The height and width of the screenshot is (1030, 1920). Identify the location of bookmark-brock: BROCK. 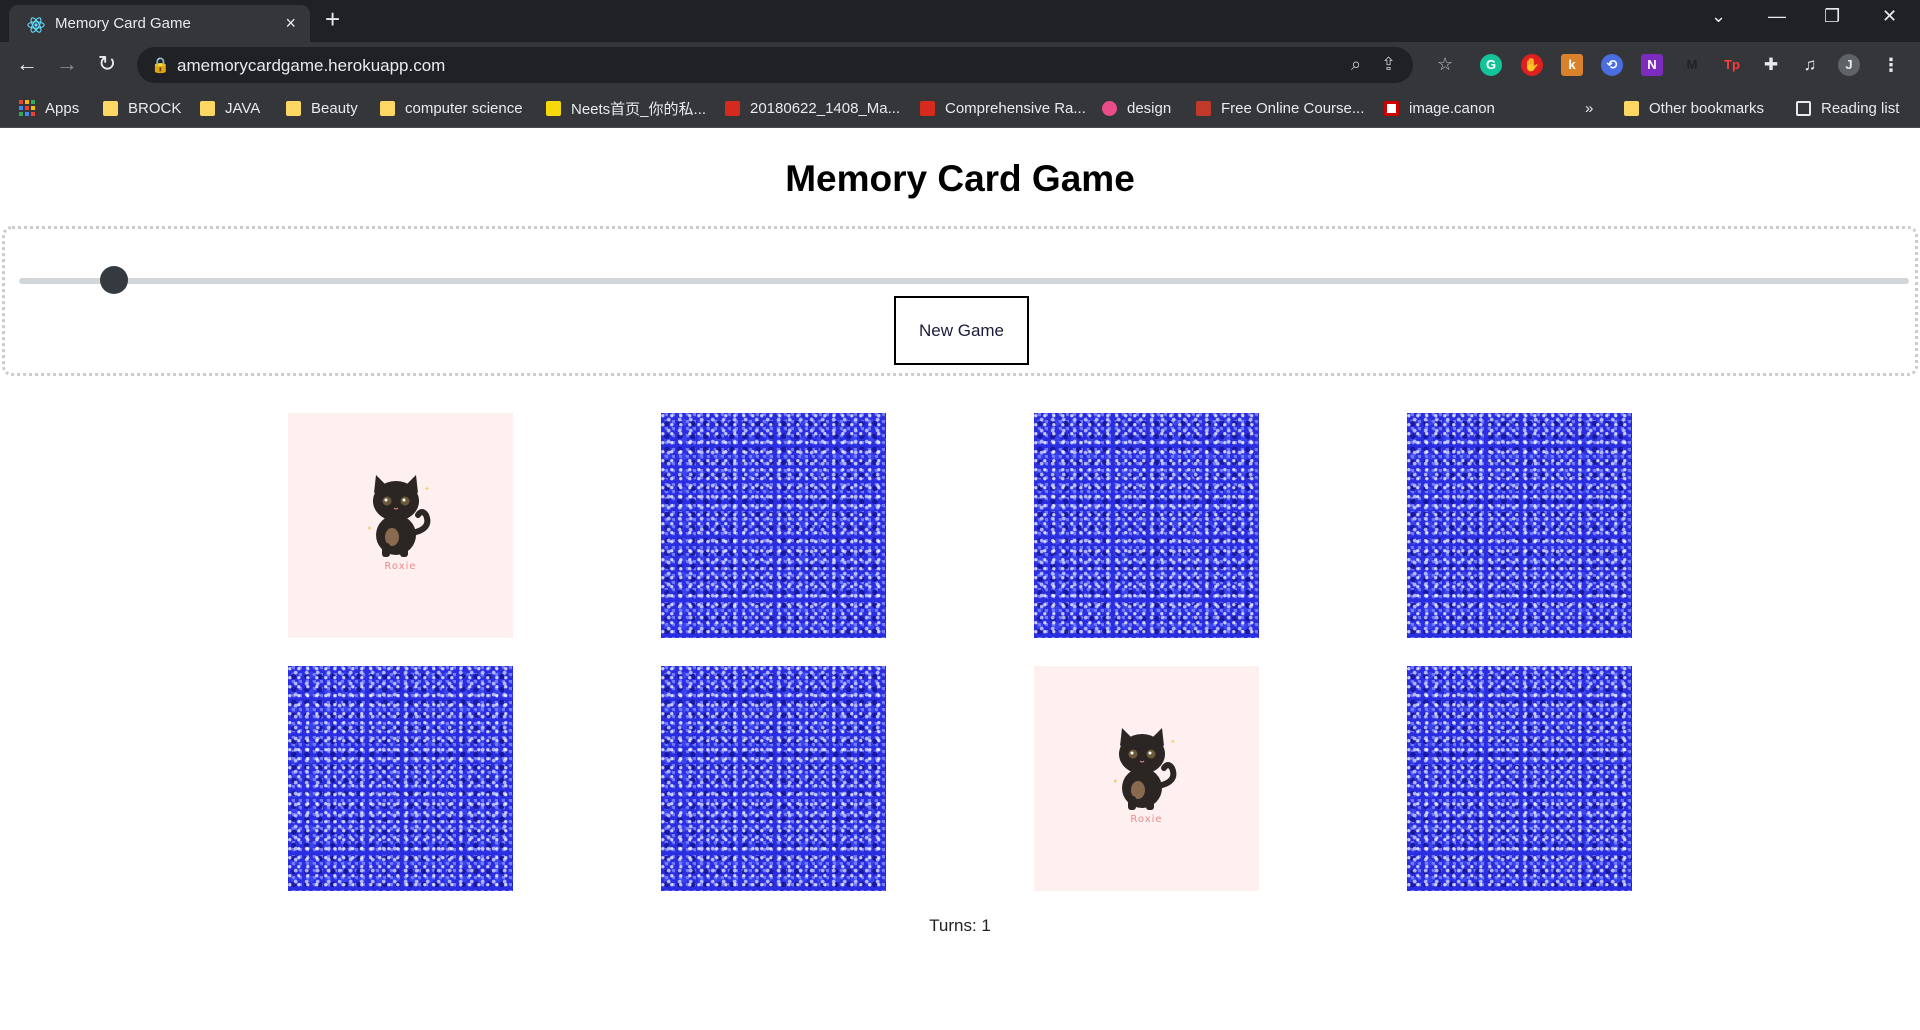
(142, 108).